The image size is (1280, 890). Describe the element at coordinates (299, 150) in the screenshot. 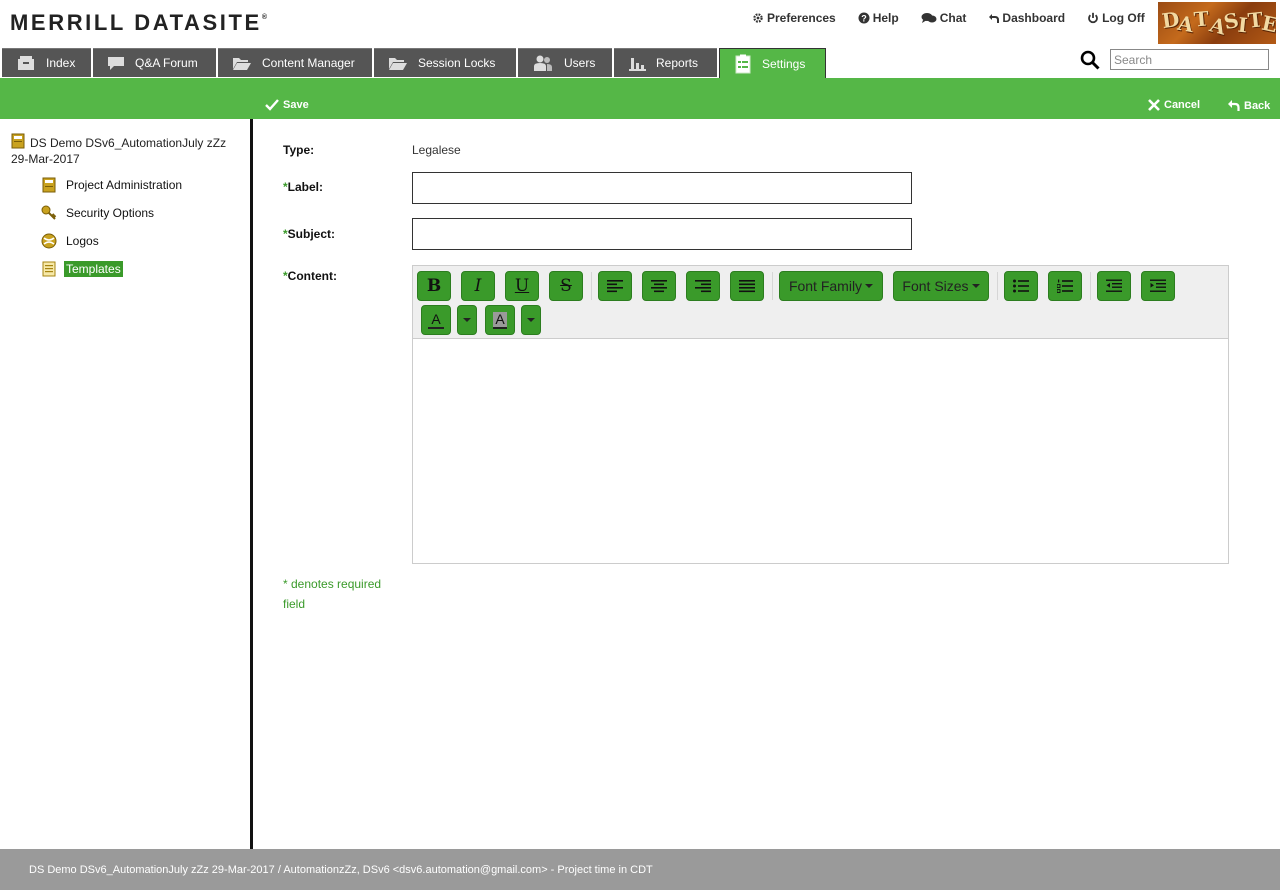

I see `type-label: Type:` at that location.